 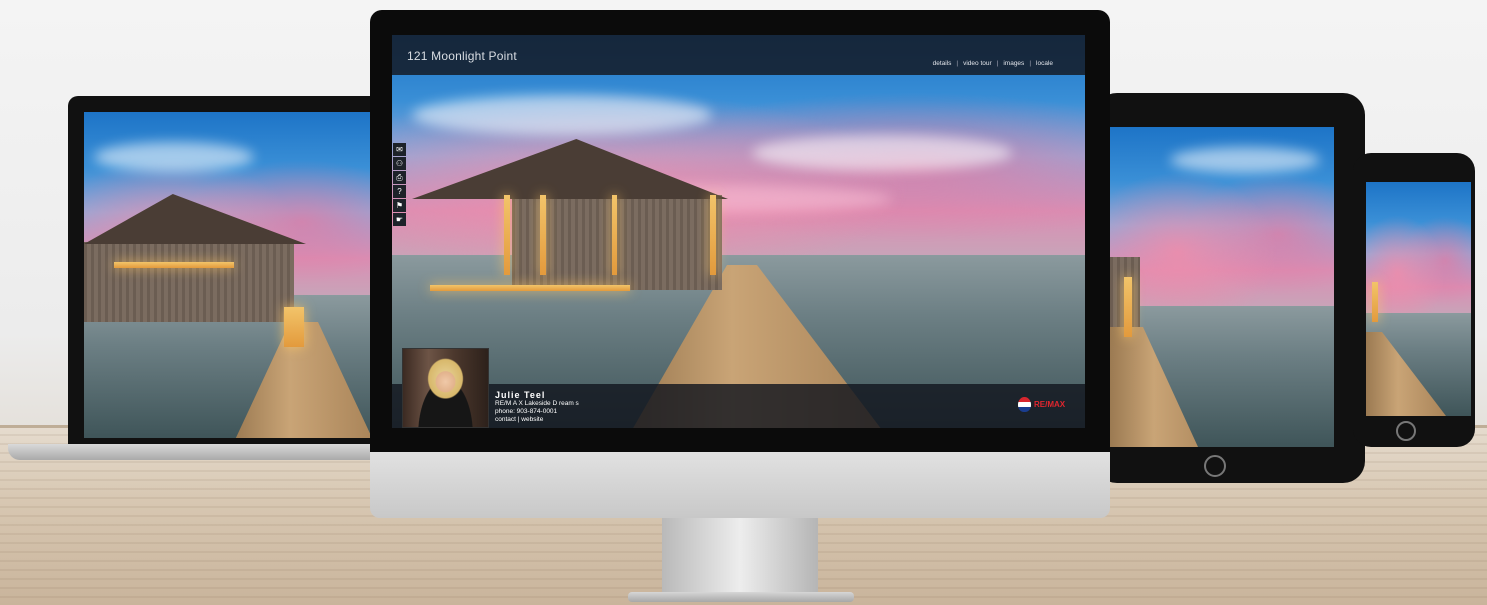 What do you see at coordinates (526, 411) in the screenshot?
I see `agent-phone: phone: 903-874-0001` at bounding box center [526, 411].